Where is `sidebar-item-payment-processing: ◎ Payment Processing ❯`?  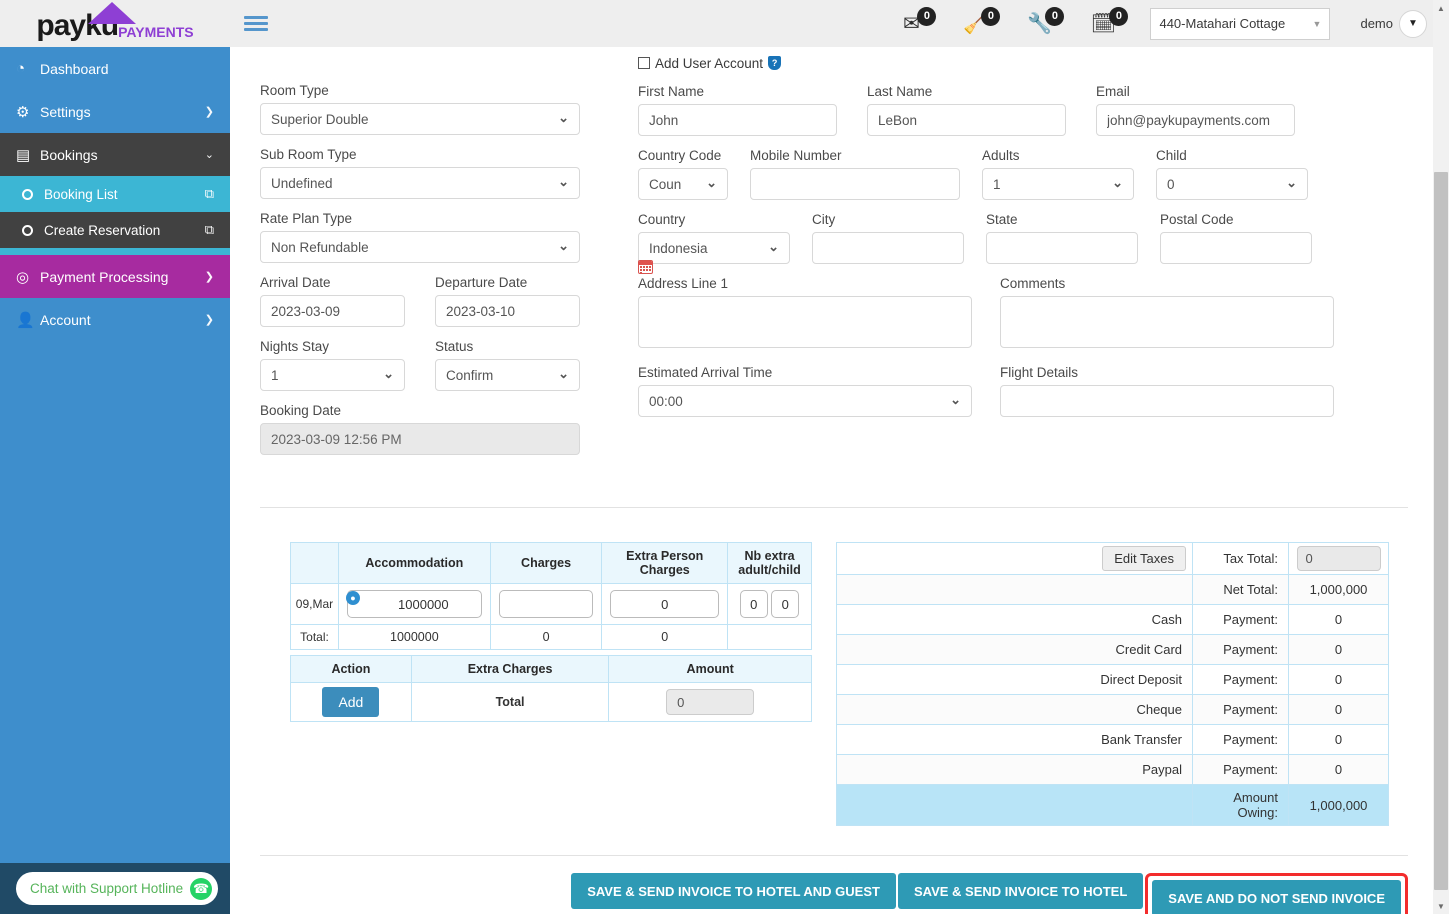 sidebar-item-payment-processing: ◎ Payment Processing ❯ is located at coordinates (115, 276).